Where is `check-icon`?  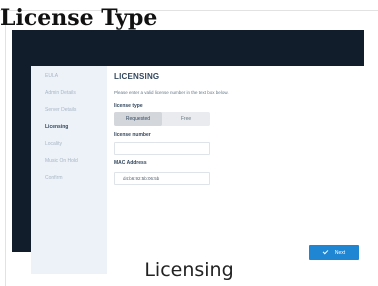 check-icon is located at coordinates (325, 251).